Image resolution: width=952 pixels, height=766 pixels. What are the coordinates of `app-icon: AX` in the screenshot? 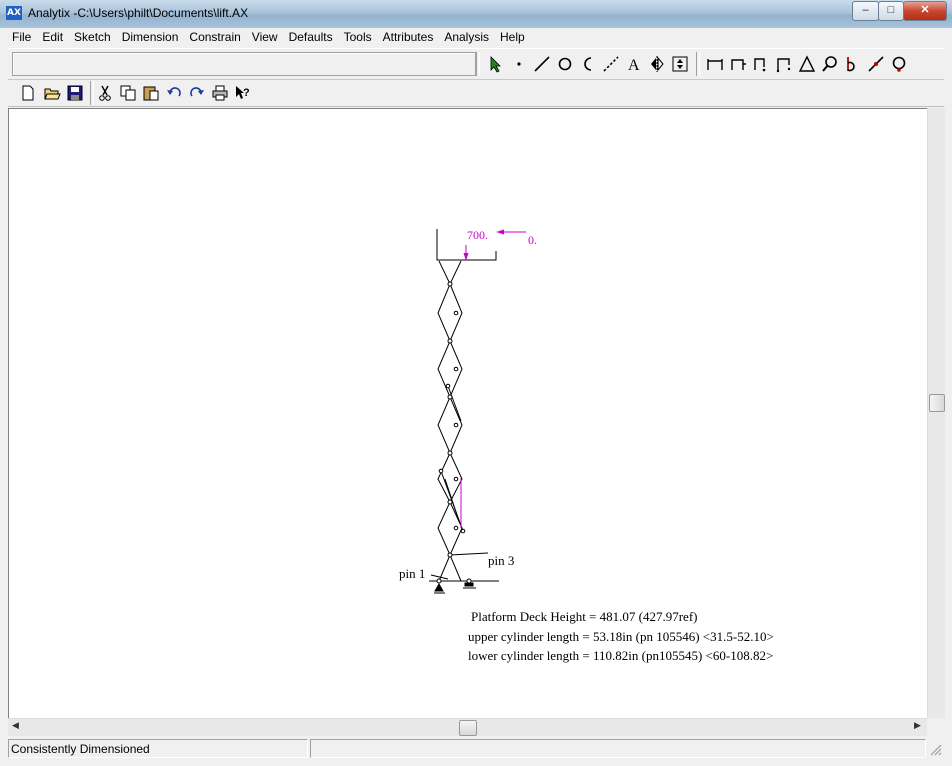 It's located at (14, 13).